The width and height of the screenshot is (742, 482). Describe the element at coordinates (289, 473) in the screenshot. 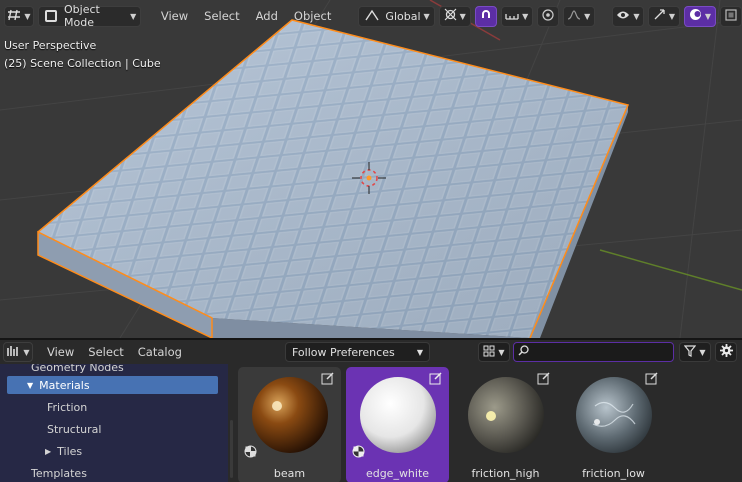

I see `asset-name: beam` at that location.